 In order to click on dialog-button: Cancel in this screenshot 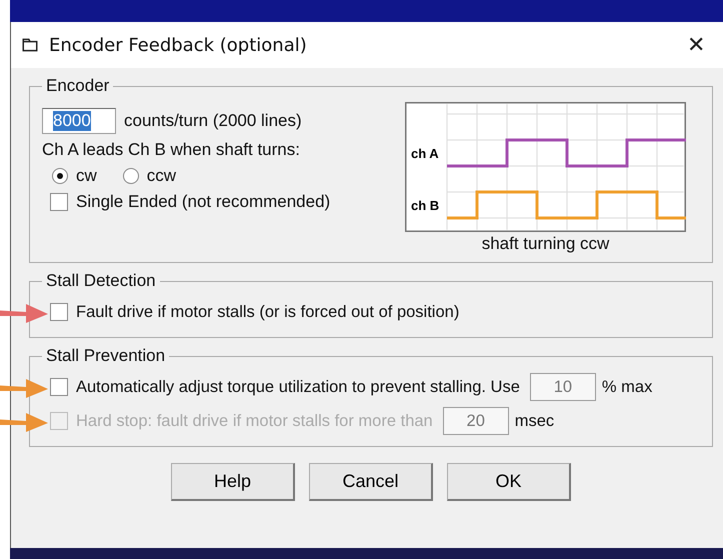, I will do `click(371, 482)`.